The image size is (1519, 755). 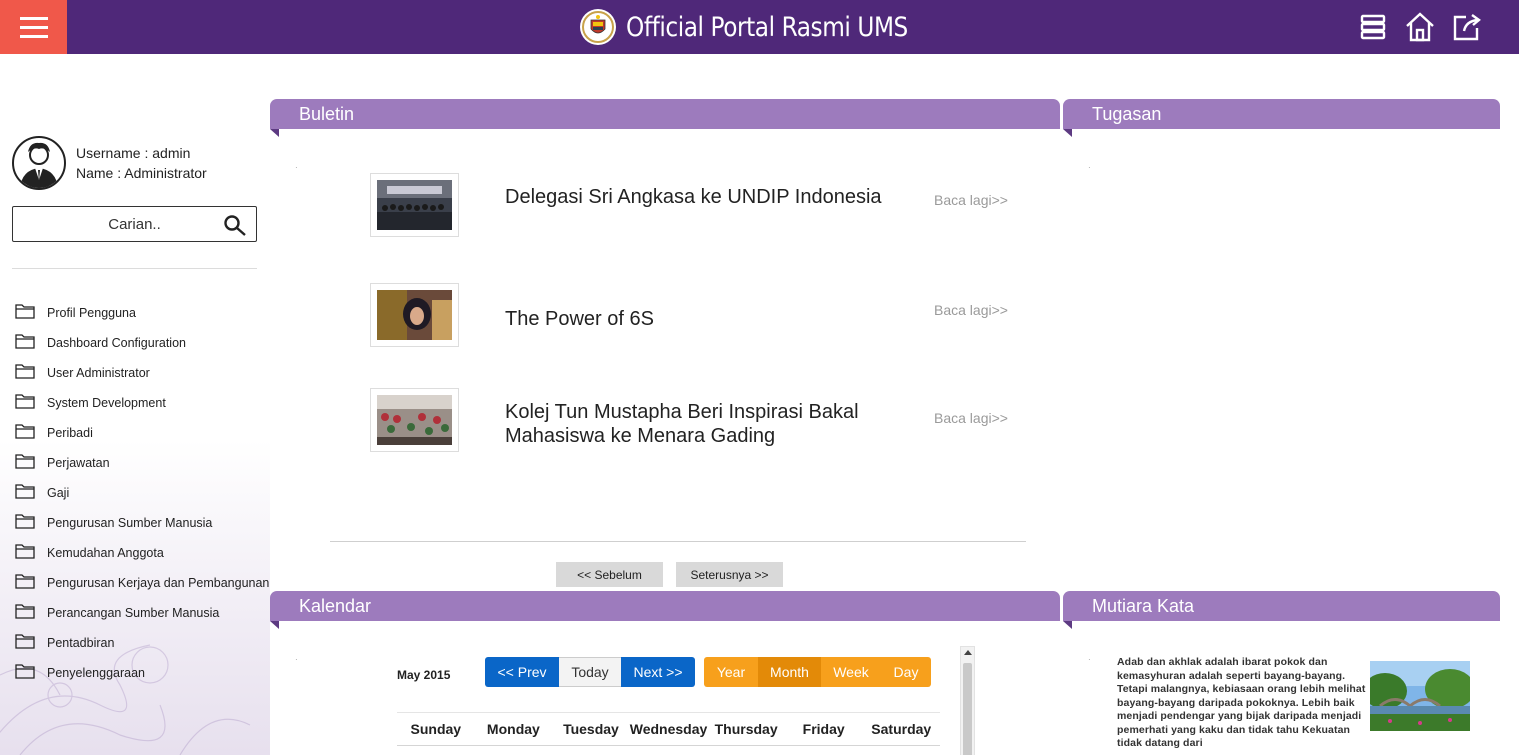 What do you see at coordinates (142, 313) in the screenshot?
I see `sidebar-item-profil-pengguna: Profil Pengguna` at bounding box center [142, 313].